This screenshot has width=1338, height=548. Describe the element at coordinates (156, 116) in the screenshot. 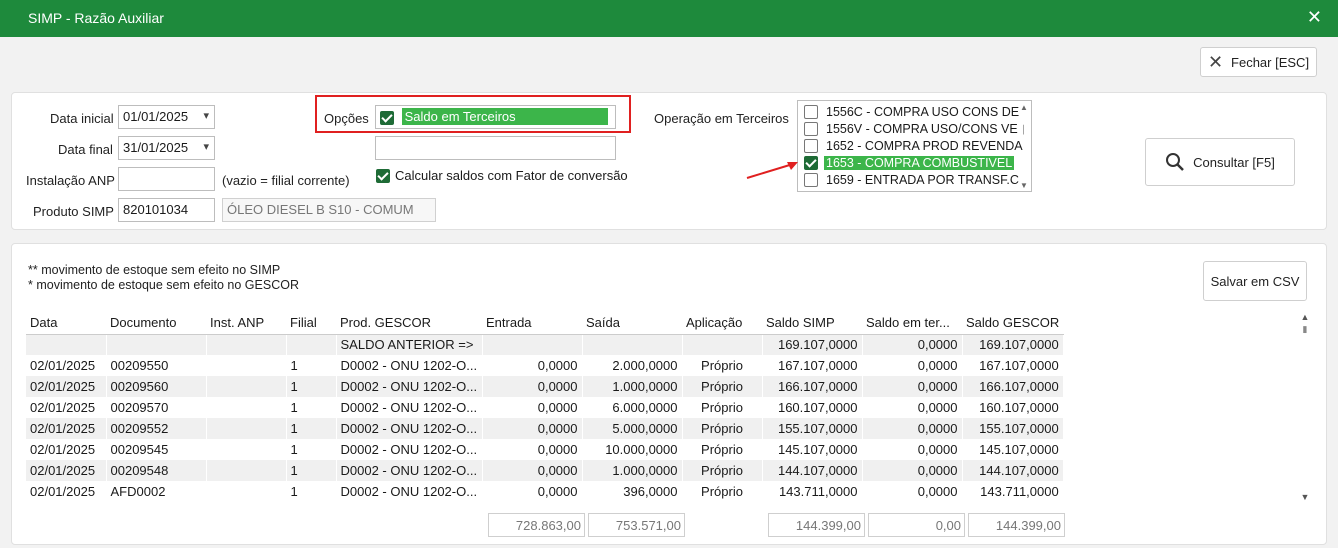

I see `data-inicial-value: 01/01/2025` at that location.